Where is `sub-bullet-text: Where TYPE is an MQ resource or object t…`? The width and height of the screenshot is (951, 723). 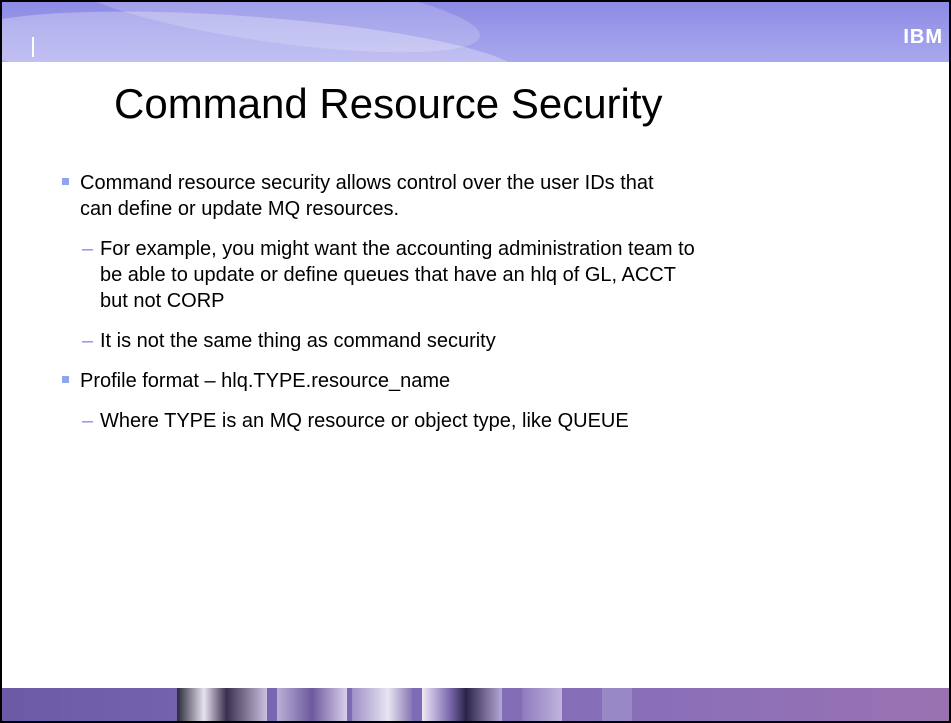
sub-bullet-text: Where TYPE is an MQ resource or object t… is located at coordinates (364, 421).